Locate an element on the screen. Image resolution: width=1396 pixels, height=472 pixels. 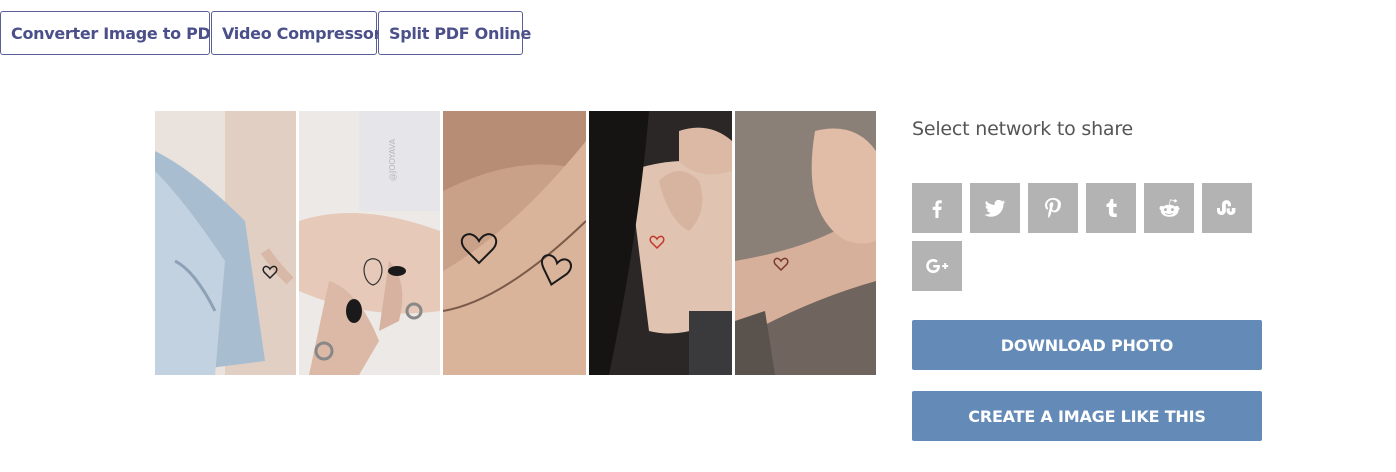
share-title: Select network to share is located at coordinates (1023, 129).